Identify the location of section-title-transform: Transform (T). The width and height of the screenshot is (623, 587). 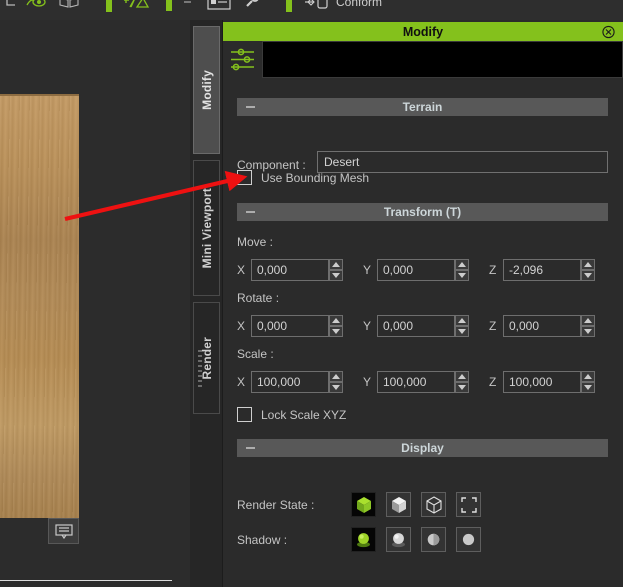
(422, 212).